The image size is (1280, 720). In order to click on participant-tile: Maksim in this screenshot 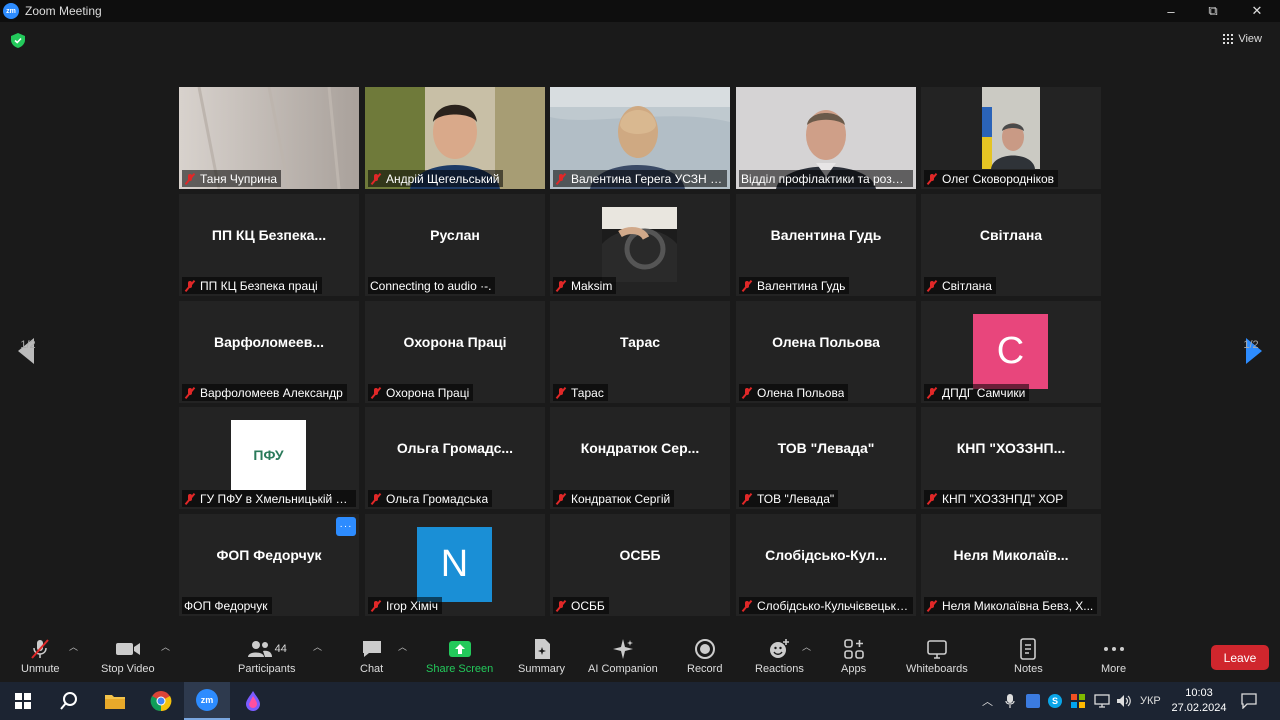, I will do `click(640, 245)`.